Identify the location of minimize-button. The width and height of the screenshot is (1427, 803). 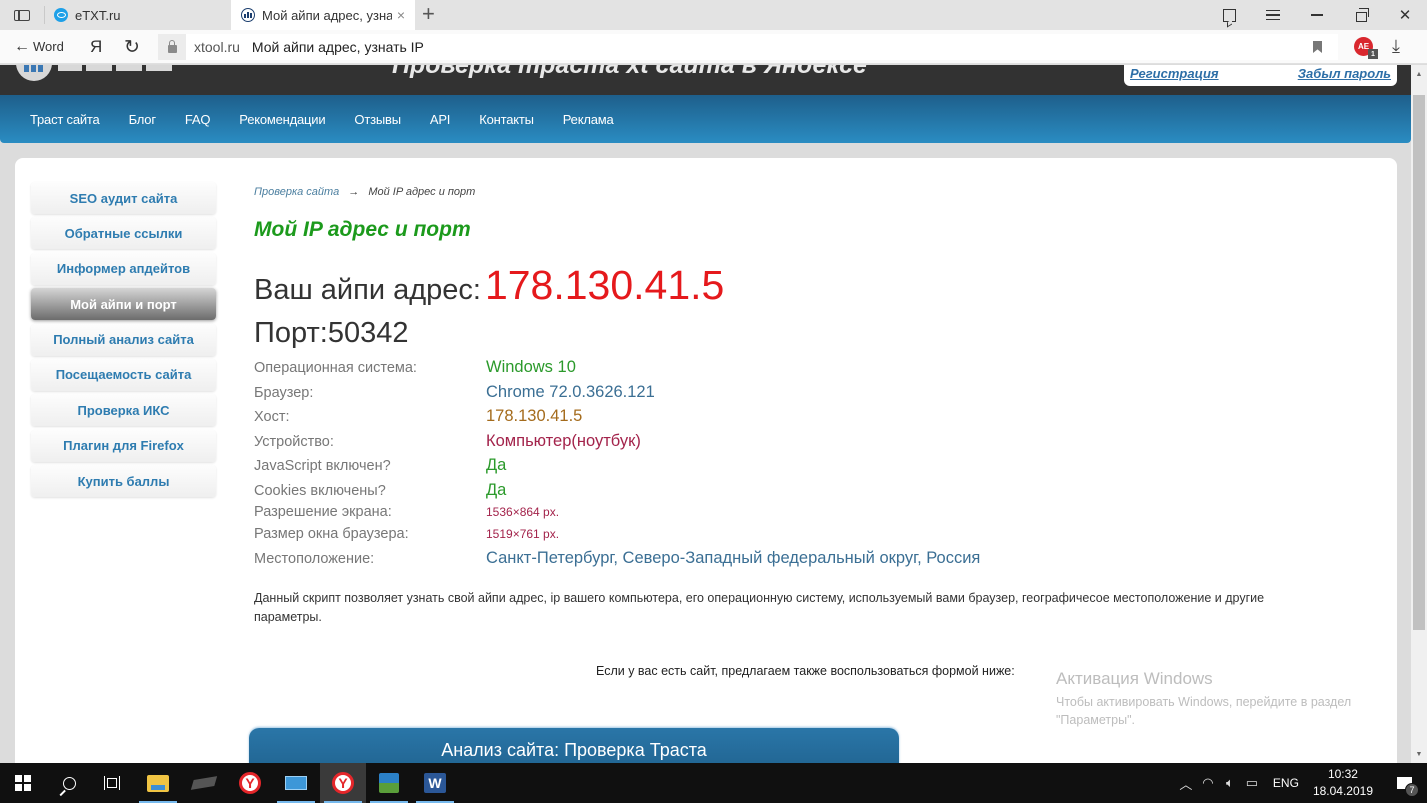
(1317, 15).